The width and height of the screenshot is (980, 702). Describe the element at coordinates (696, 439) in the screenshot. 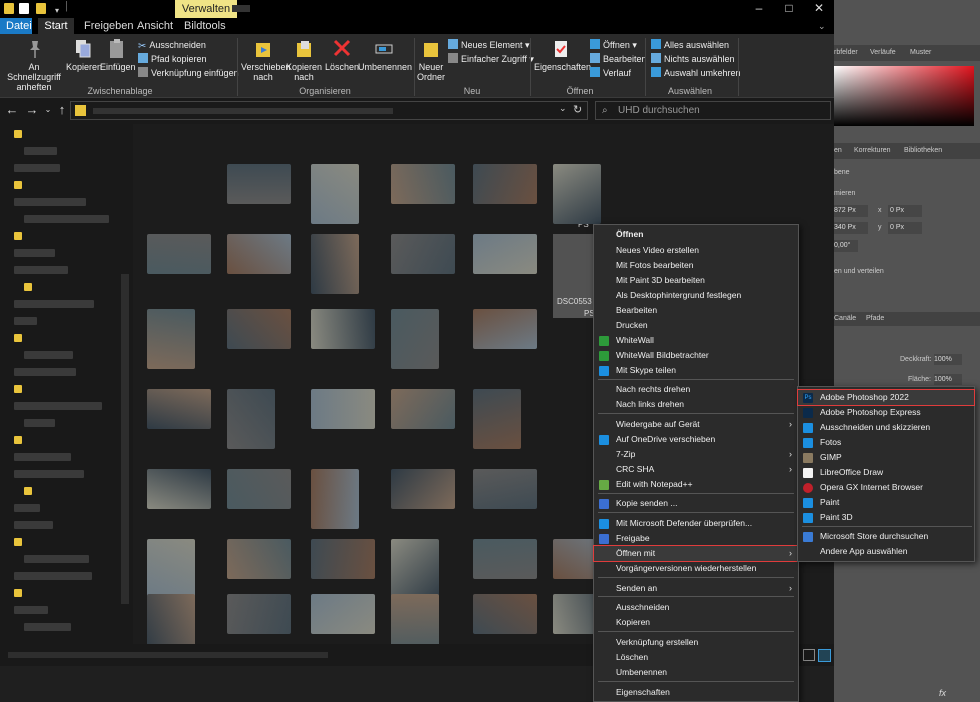

I see `menu-item-move-onedrive: Auf OneDrive verschieben` at that location.